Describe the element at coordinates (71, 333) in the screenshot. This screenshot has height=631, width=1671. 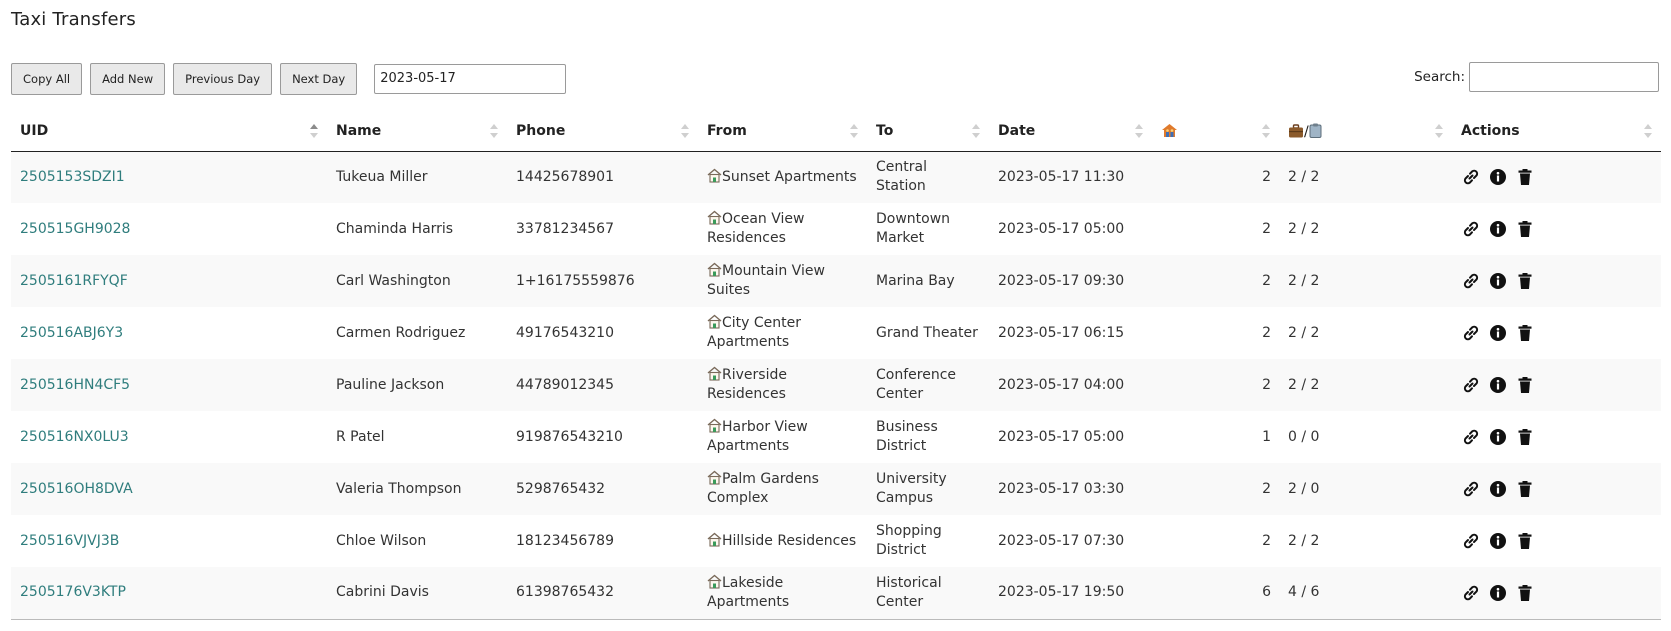
I see `uid-link: 250516ABJ6Y3` at that location.